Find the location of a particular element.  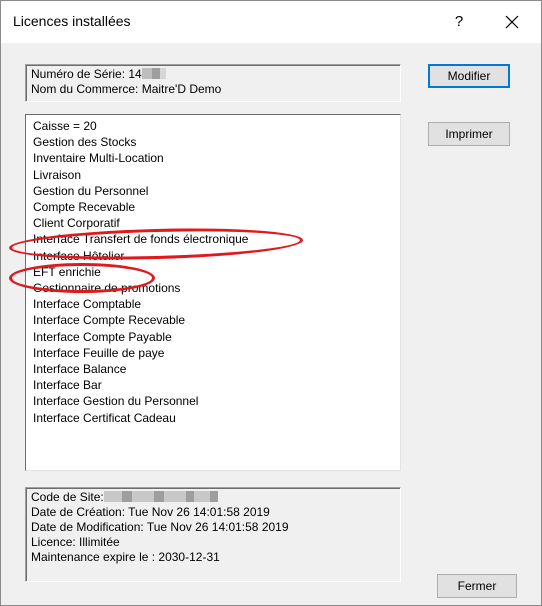

list-item: EFT enrichie is located at coordinates (216, 272).